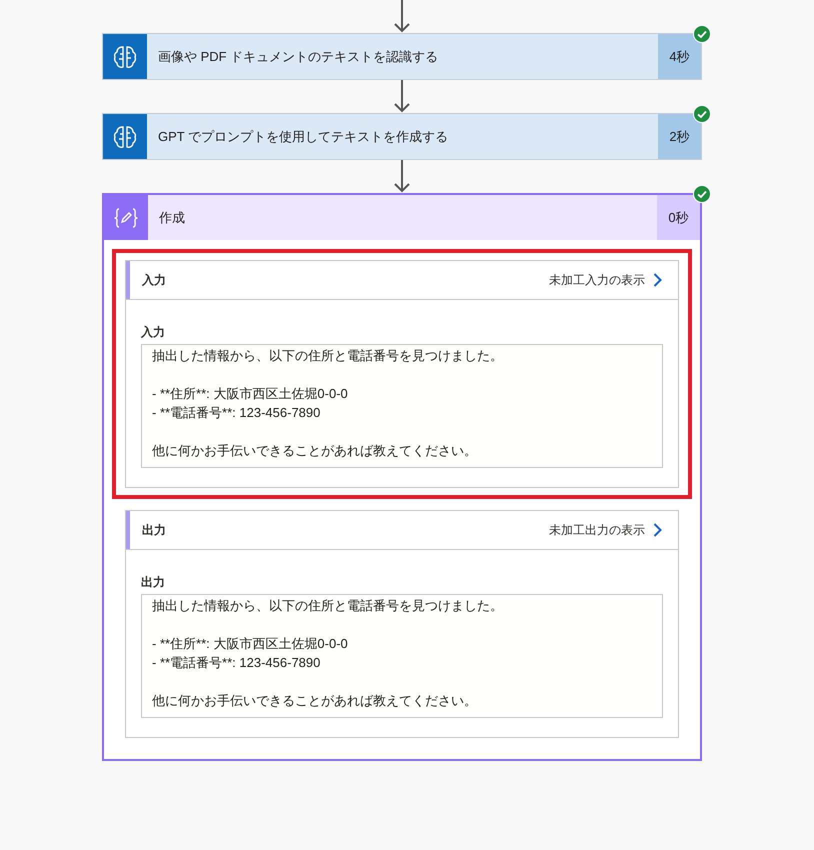 The height and width of the screenshot is (850, 814). What do you see at coordinates (303, 137) in the screenshot?
I see `action-title: GPT でプロンプトを使用してテキストを作成する` at bounding box center [303, 137].